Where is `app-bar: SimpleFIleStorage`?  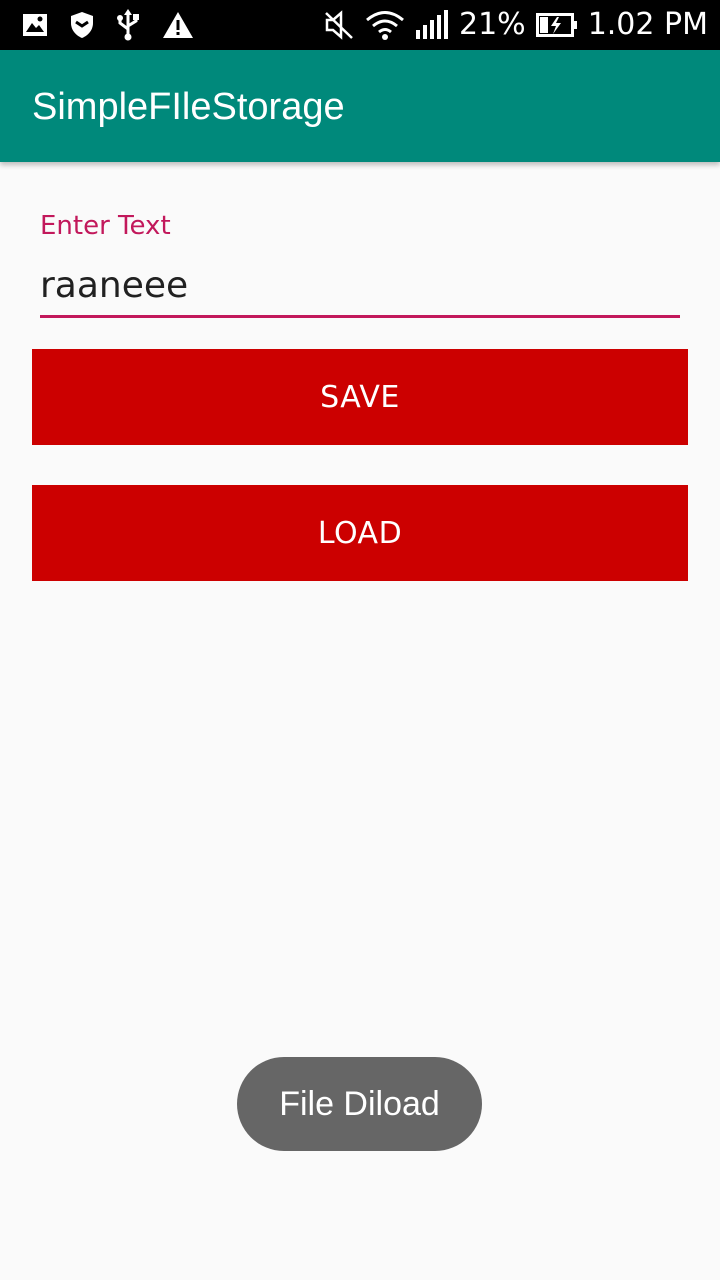
app-bar: SimpleFIleStorage is located at coordinates (360, 106).